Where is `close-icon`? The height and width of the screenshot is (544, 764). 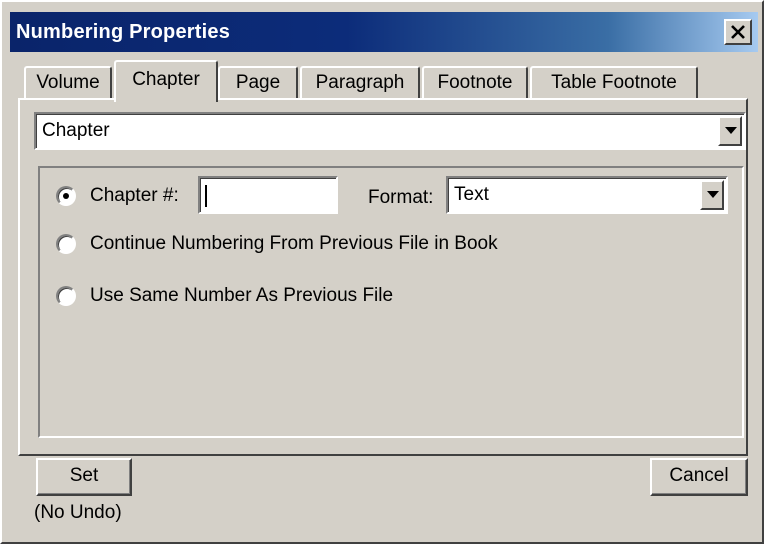 close-icon is located at coordinates (738, 32).